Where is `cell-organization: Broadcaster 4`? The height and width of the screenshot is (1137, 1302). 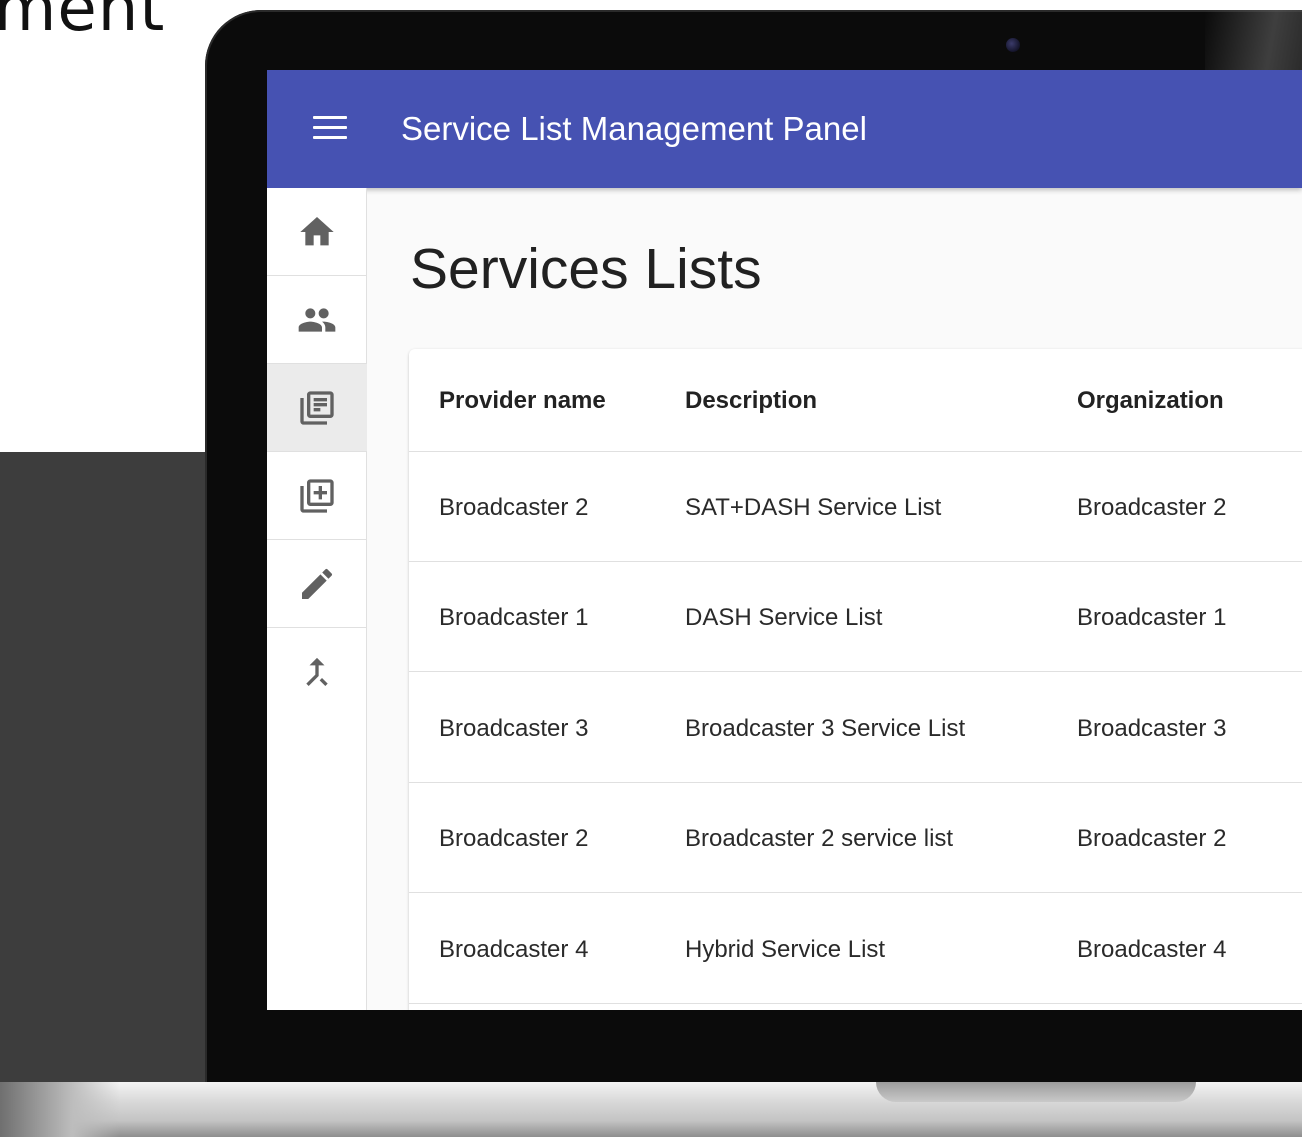
cell-organization: Broadcaster 4 is located at coordinates (1152, 949).